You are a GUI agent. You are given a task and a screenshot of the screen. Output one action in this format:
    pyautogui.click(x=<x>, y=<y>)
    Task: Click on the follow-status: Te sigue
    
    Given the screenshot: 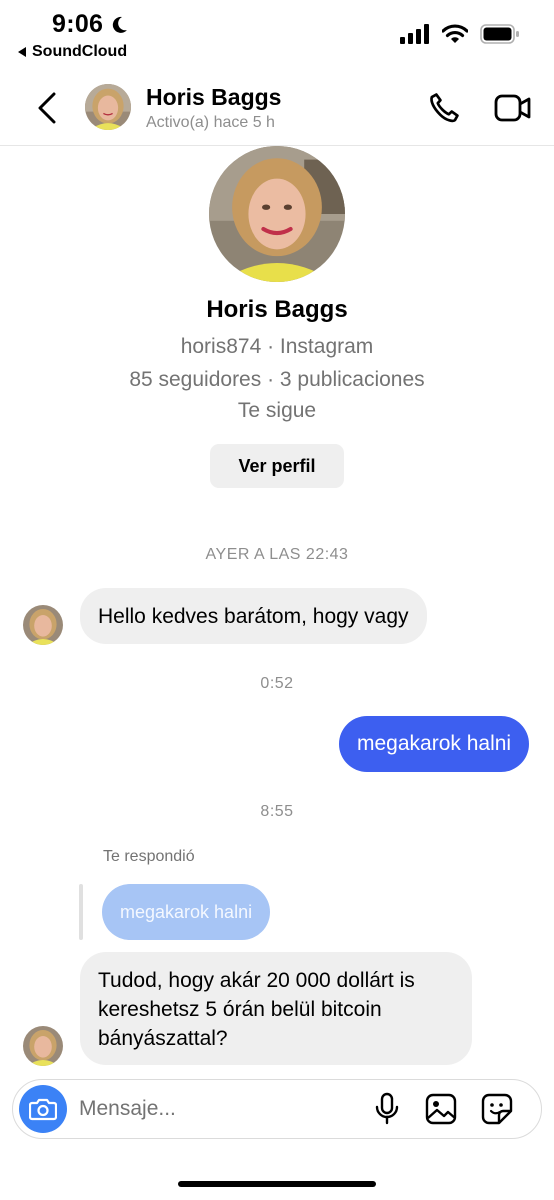 What is the action you would take?
    pyautogui.click(x=277, y=410)
    